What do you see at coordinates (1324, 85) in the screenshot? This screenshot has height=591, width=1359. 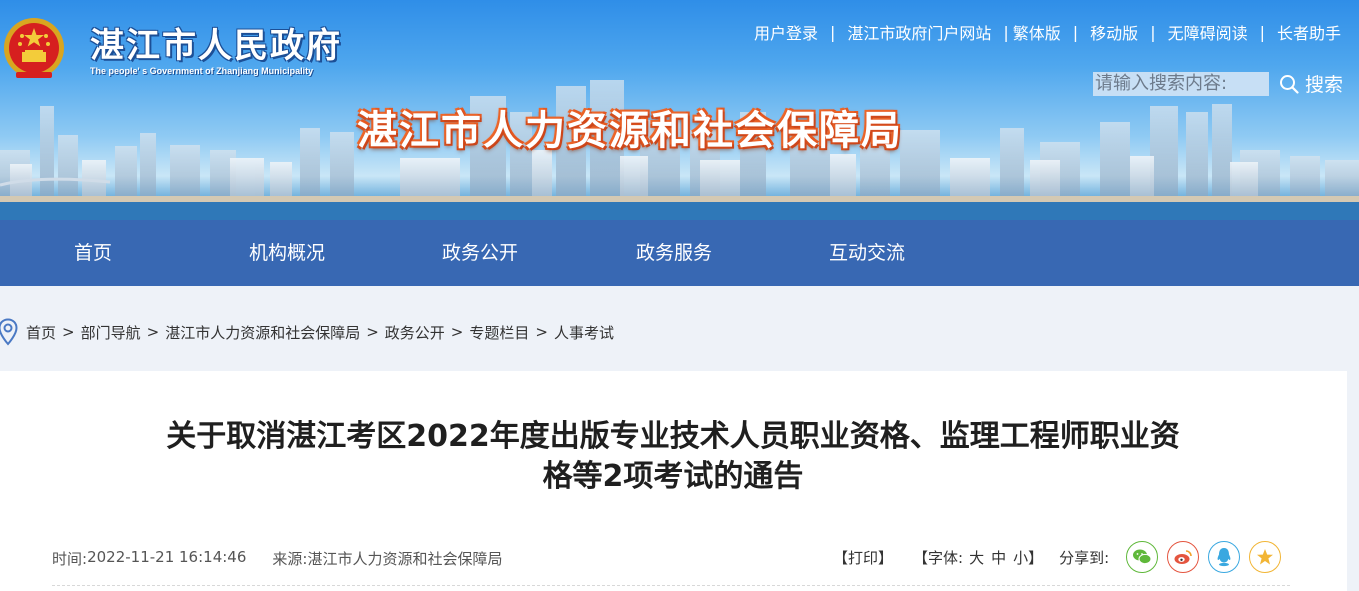 I see `search-button-label: 搜索` at bounding box center [1324, 85].